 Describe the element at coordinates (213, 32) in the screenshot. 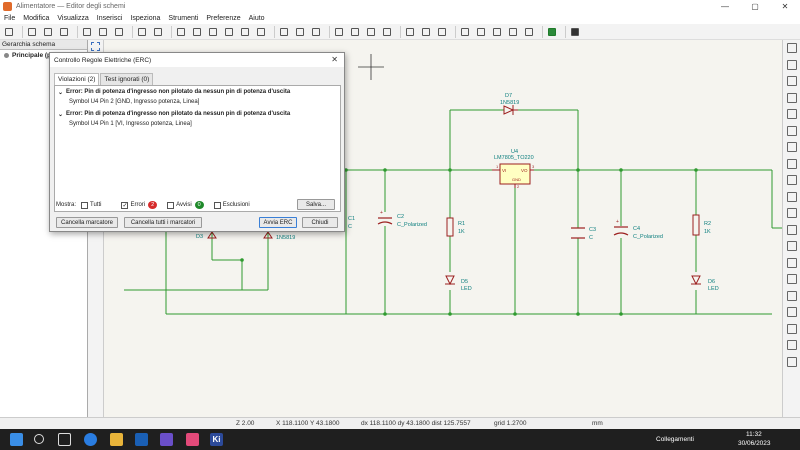

I see `zoom-out-icon` at that location.